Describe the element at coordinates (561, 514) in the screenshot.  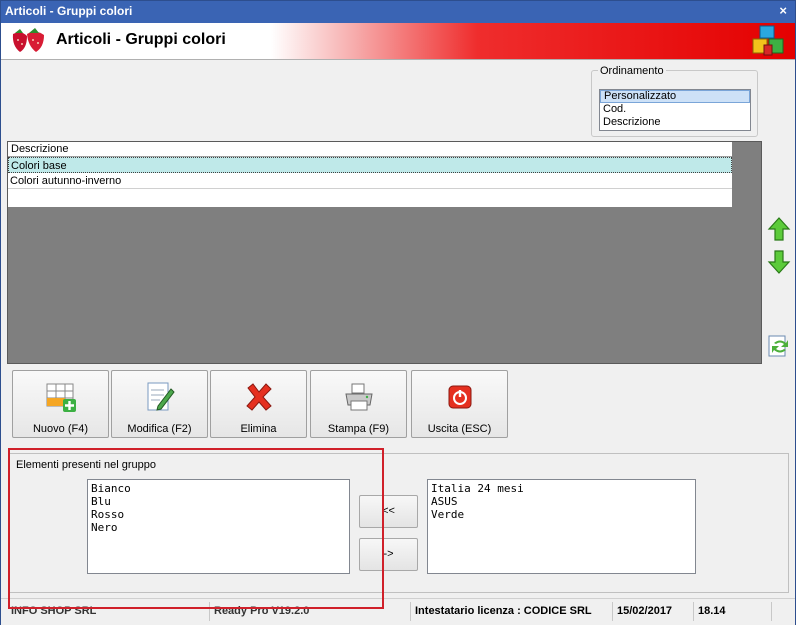
I see `list-item: Verde` at that location.